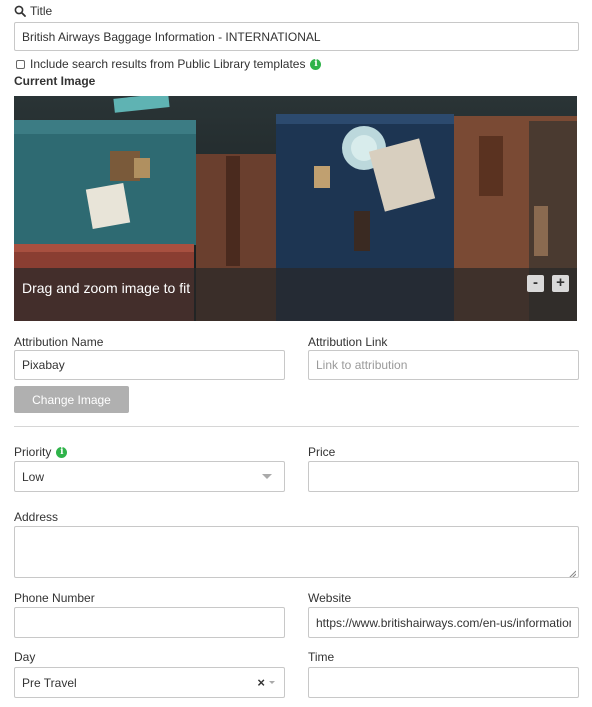  What do you see at coordinates (106, 288) in the screenshot?
I see `image-overlay-text: Drag and zoom image to fit` at bounding box center [106, 288].